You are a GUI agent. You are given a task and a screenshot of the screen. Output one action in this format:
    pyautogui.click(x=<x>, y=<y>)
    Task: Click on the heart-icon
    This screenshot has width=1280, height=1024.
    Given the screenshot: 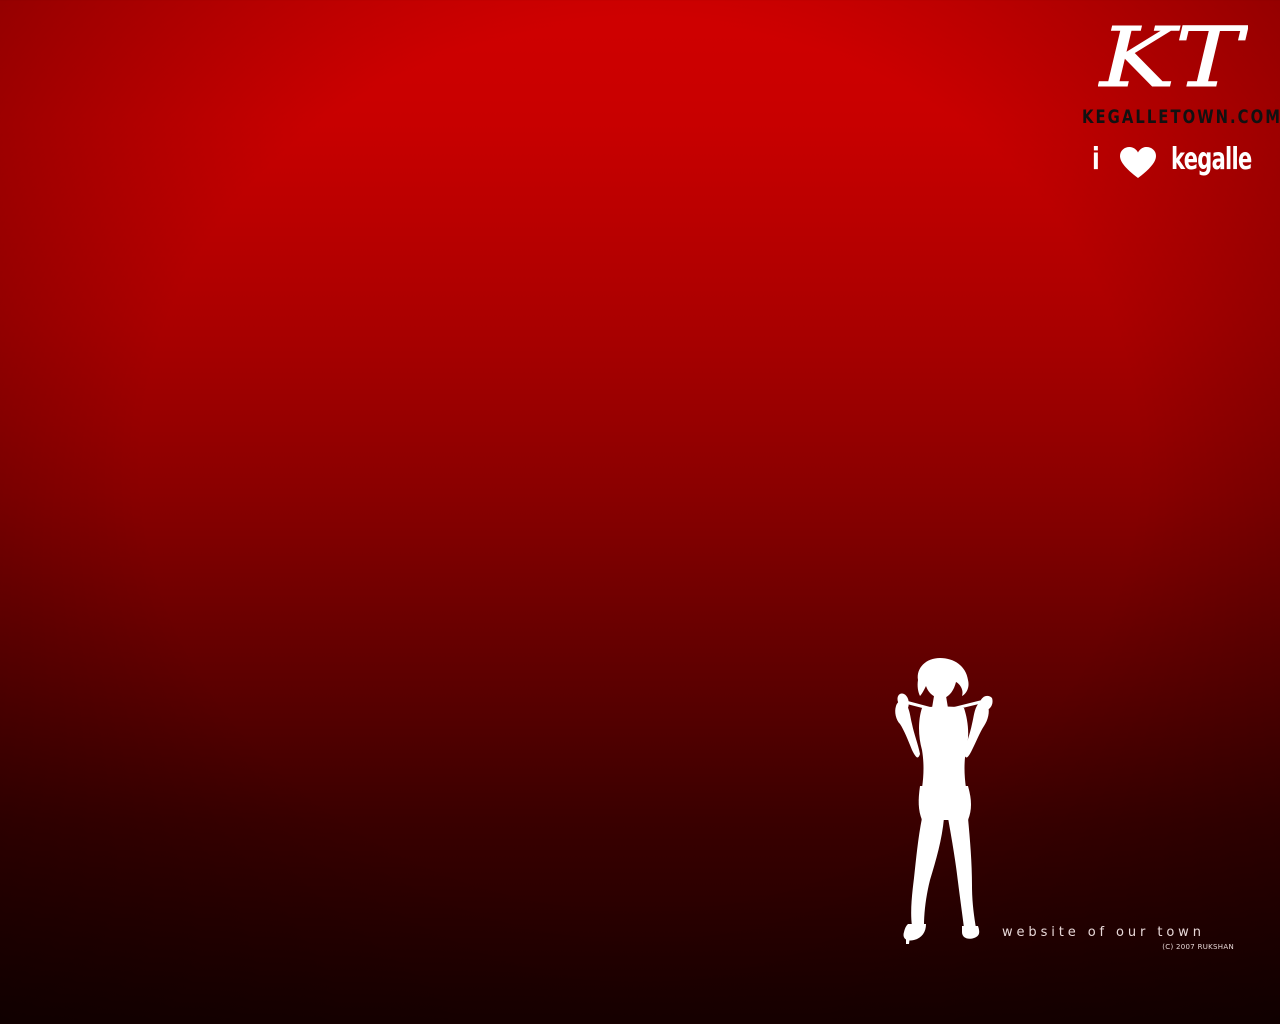 What is the action you would take?
    pyautogui.click(x=1138, y=162)
    